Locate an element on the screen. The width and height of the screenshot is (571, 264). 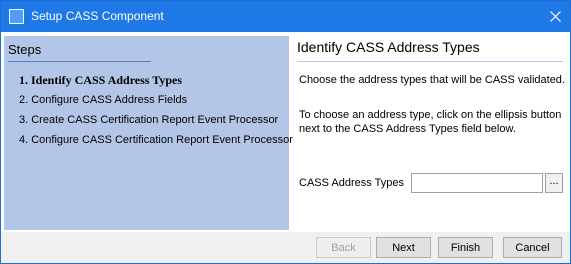
close-button is located at coordinates (555, 16).